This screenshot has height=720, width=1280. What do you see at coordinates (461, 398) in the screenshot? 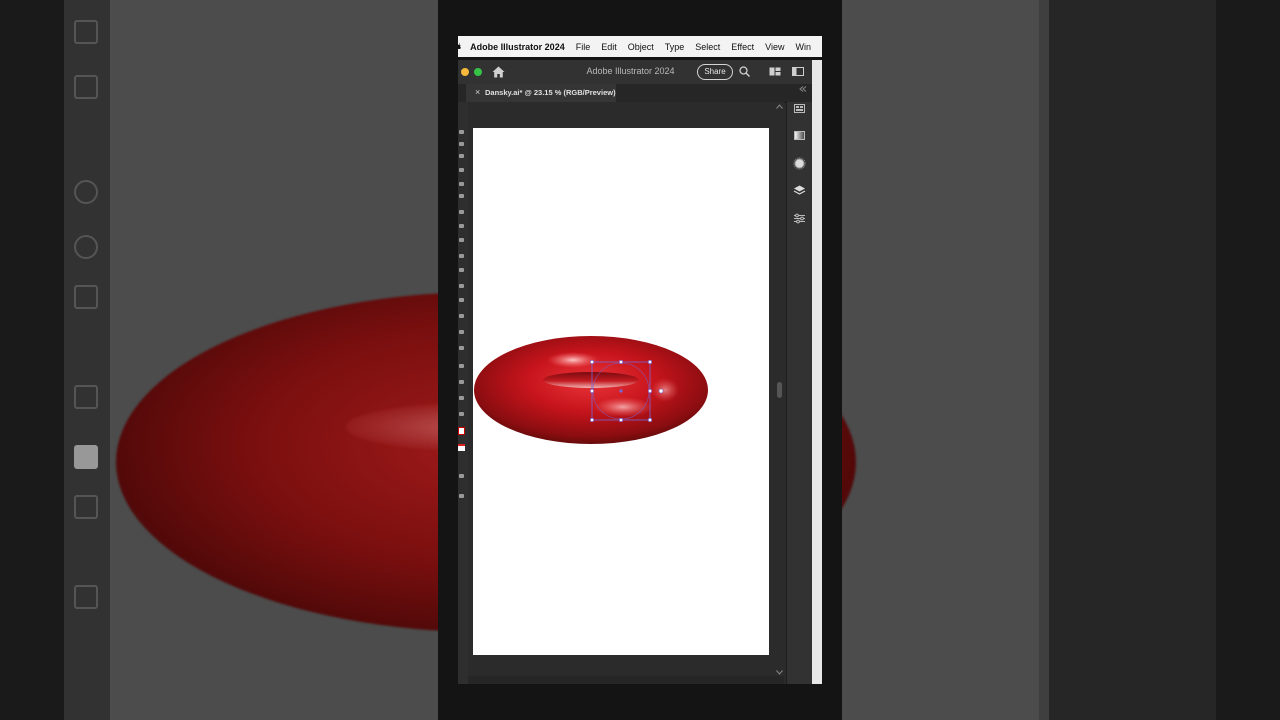
I see `blend-tool-icon` at bounding box center [461, 398].